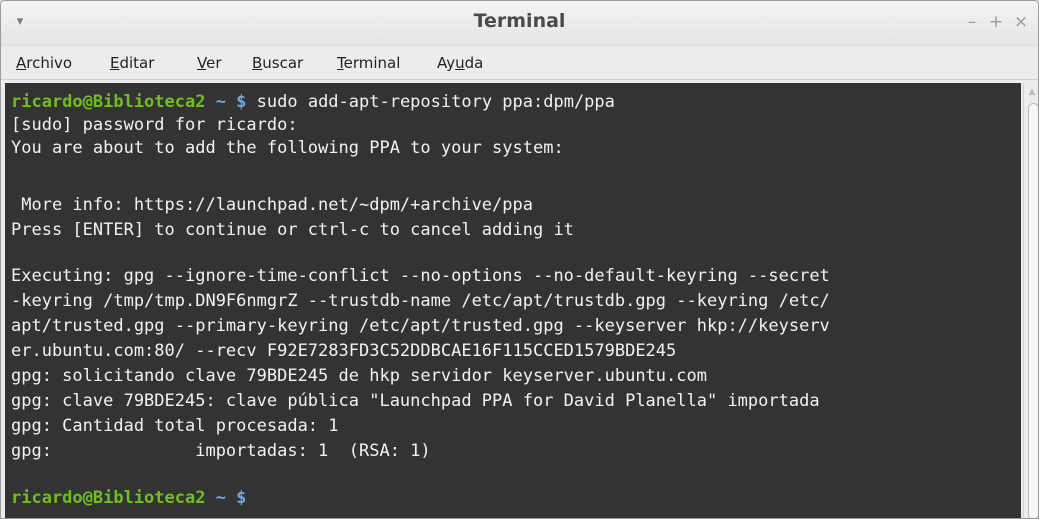 The image size is (1039, 519). Describe the element at coordinates (460, 63) in the screenshot. I see `menu-ayuda: Ayuda` at that location.